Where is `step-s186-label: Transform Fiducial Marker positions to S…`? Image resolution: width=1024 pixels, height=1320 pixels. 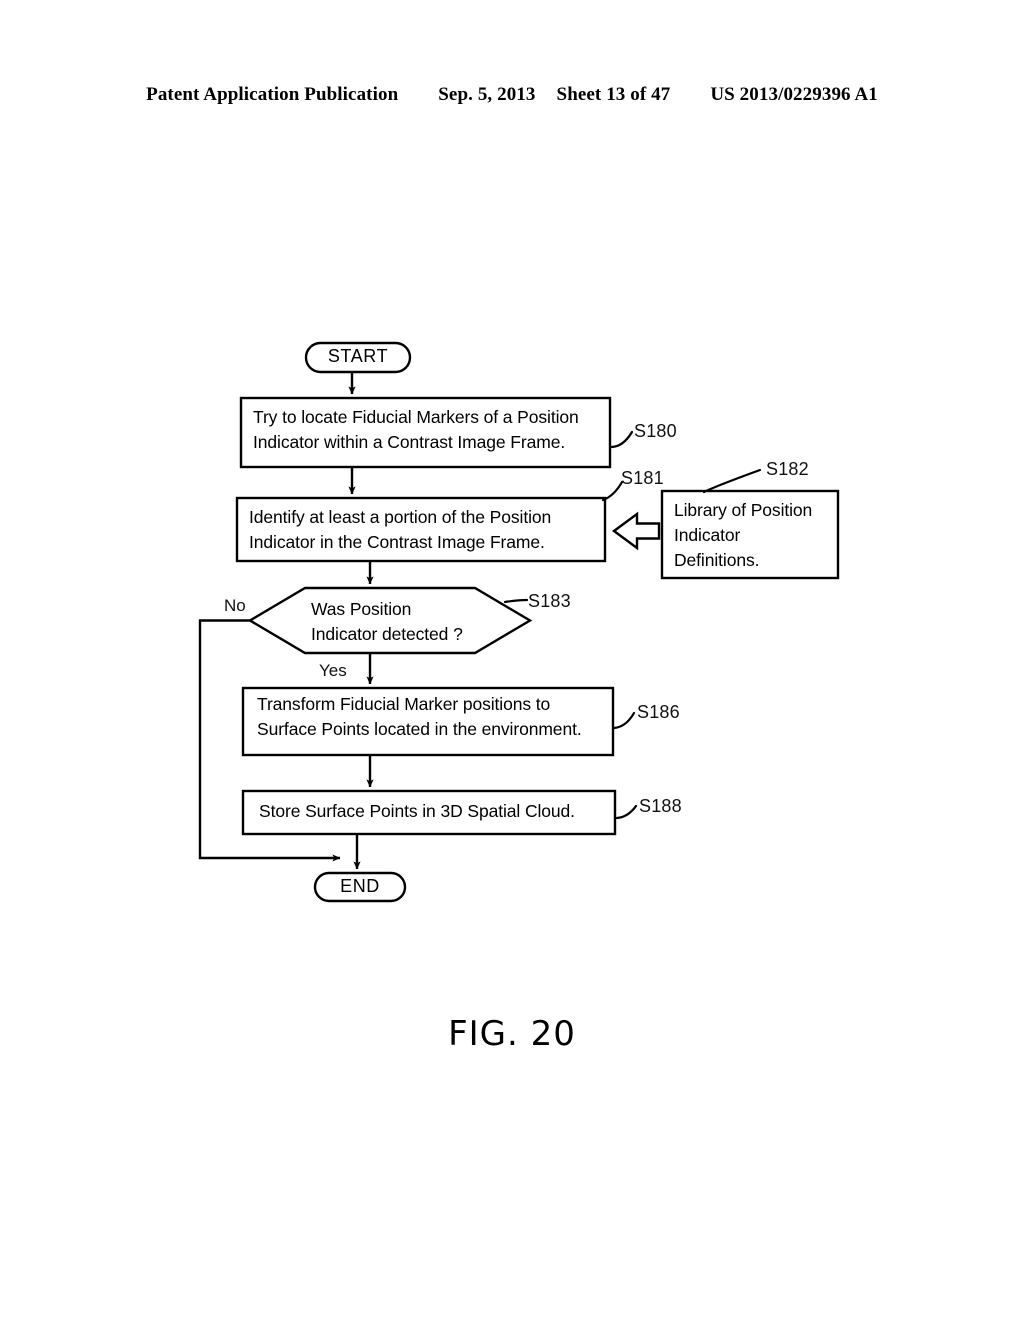
step-s186-label: Transform Fiducial Marker positions to S… is located at coordinates (419, 716).